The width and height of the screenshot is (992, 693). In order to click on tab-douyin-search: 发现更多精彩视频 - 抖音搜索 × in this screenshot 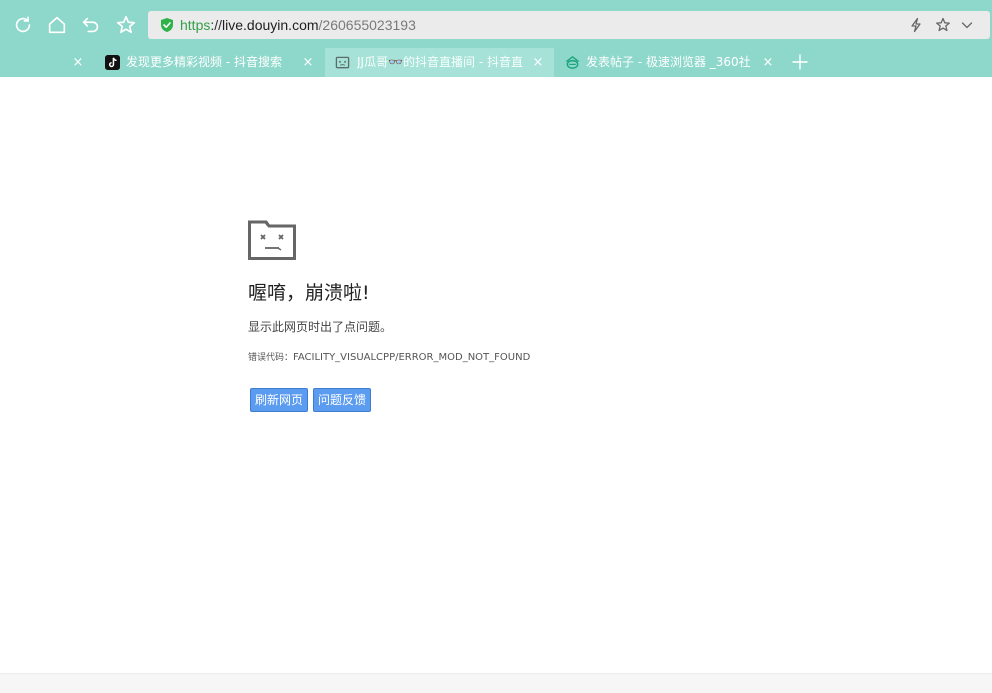, I will do `click(210, 62)`.